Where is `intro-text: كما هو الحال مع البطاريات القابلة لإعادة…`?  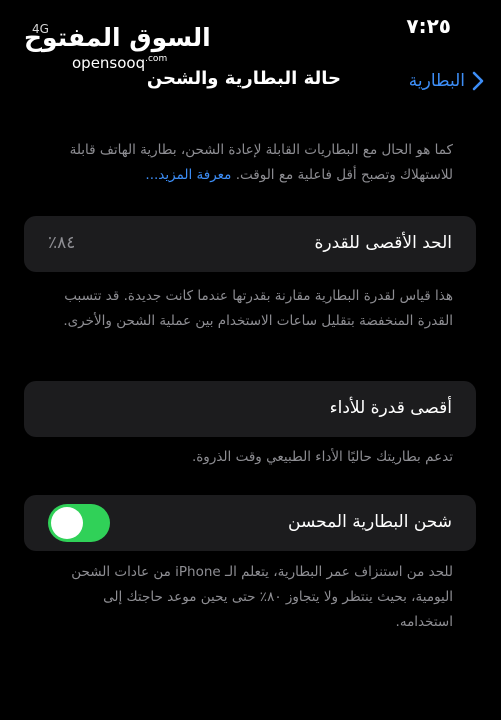
intro-text: كما هو الحال مع البطاريات القابلة لإعادة… is located at coordinates (261, 162).